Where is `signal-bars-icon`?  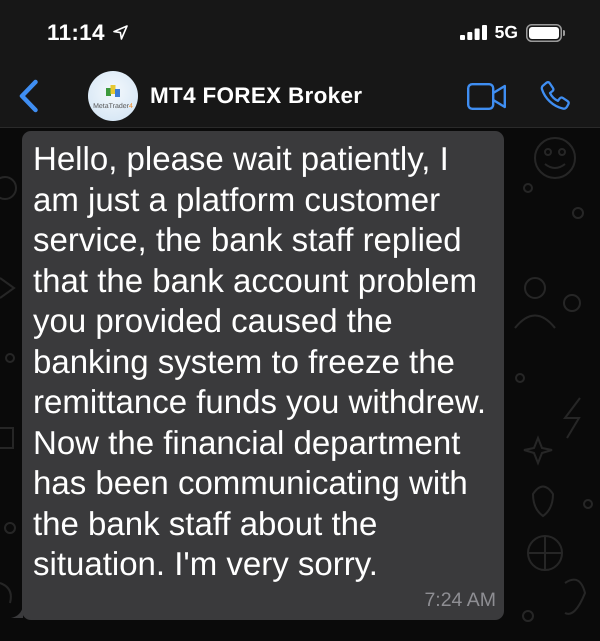 signal-bars-icon is located at coordinates (473, 32).